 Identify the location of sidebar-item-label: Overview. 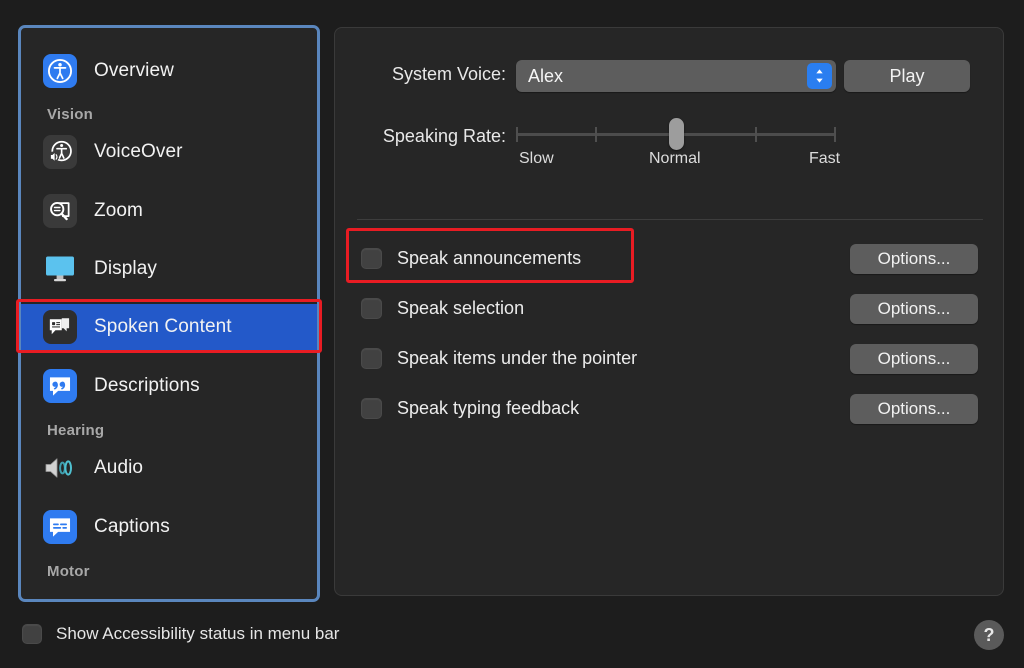
(134, 70).